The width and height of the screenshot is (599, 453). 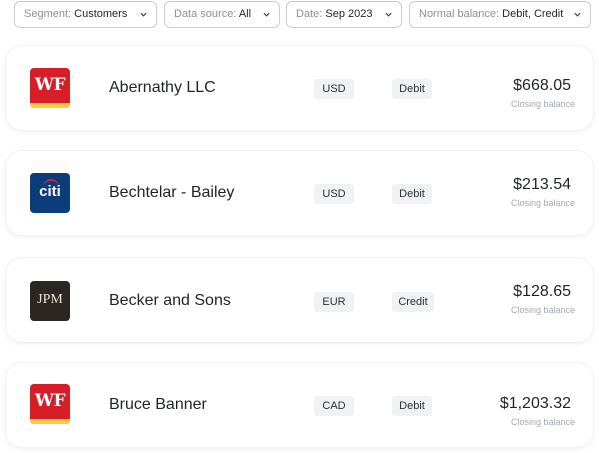 I want to click on logo-text: JPM, so click(x=50, y=299).